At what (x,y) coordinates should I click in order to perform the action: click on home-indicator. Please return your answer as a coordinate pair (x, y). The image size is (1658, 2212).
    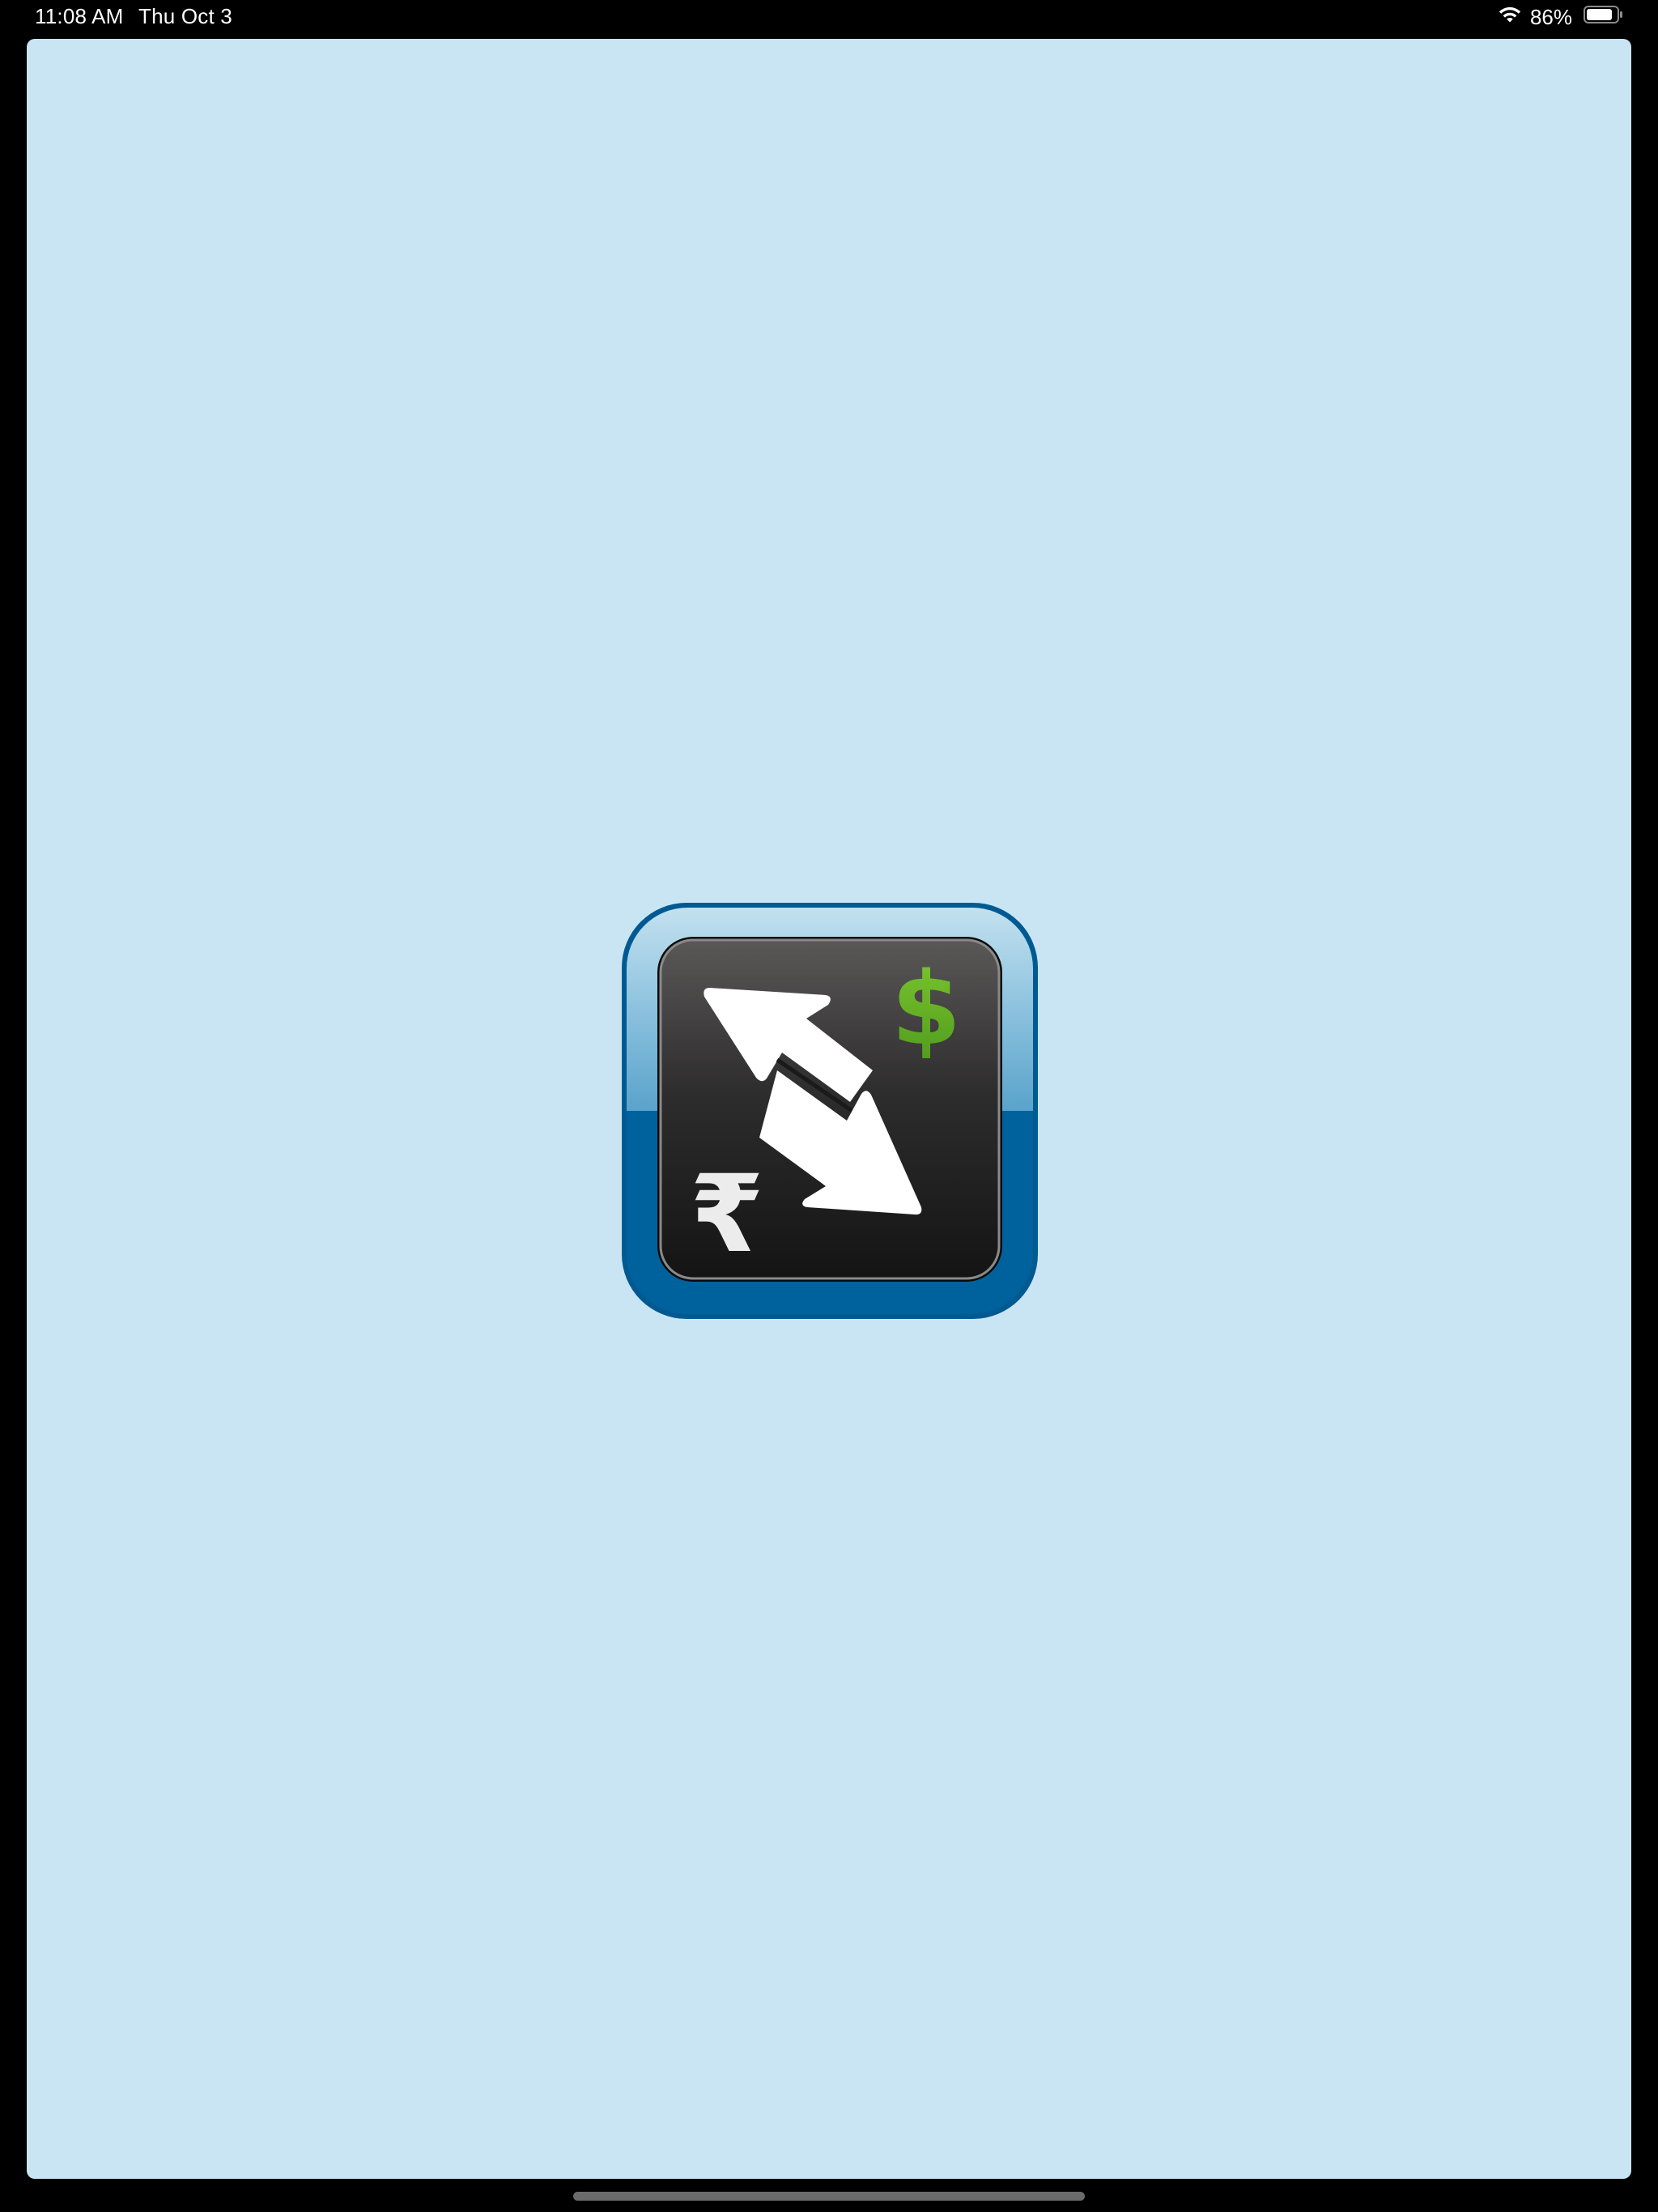
    Looking at the image, I should click on (829, 2197).